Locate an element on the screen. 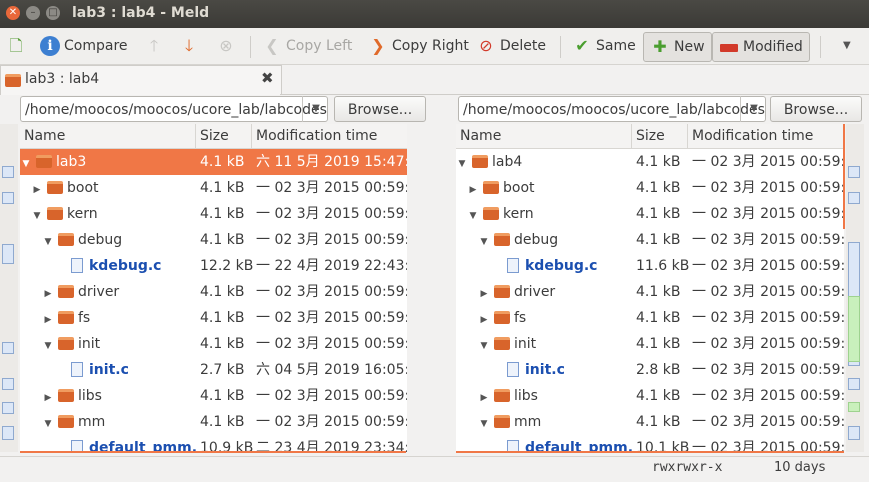  item-name: lab3 is located at coordinates (71, 162).